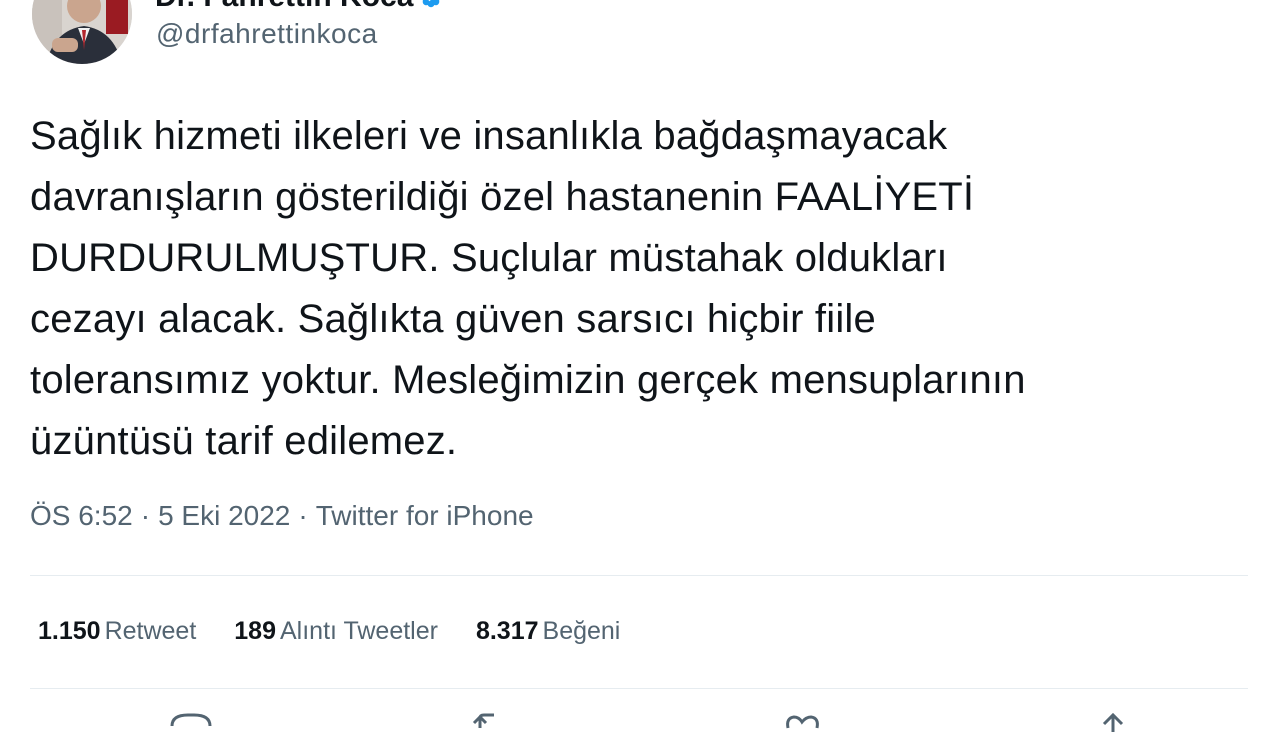 This screenshot has height=732, width=1280. Describe the element at coordinates (431, 4) in the screenshot. I see `verified-badge-icon` at that location.